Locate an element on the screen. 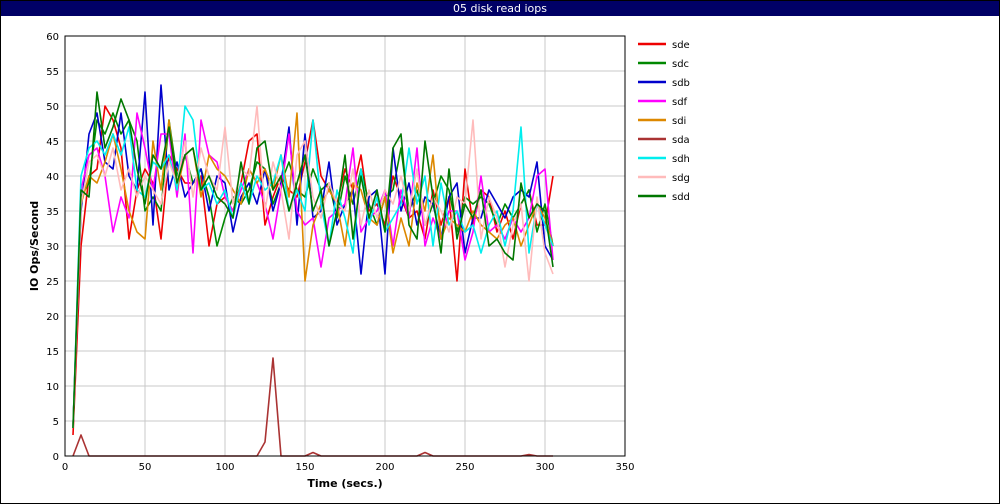 Image resolution: width=1000 pixels, height=504 pixels. y-axis-label: IO Ops/Second is located at coordinates (34, 246).